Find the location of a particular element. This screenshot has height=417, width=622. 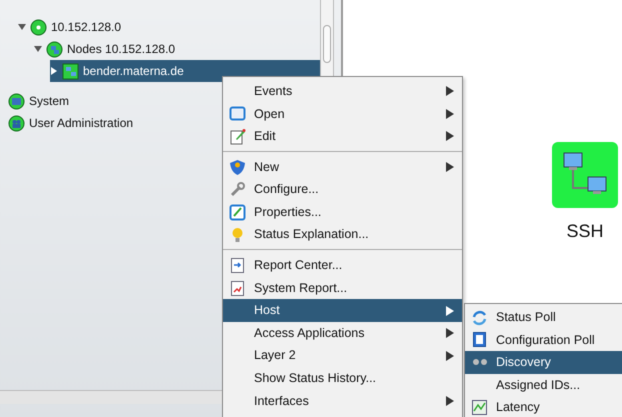

menu-item: Layer 2 is located at coordinates (342, 356).